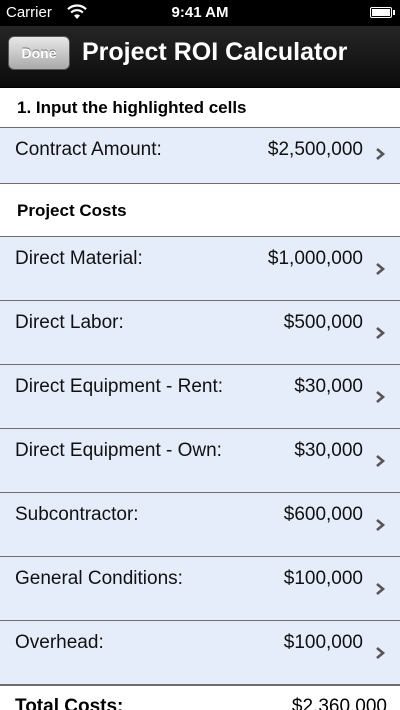 This screenshot has width=400, height=710. I want to click on row-value: $1,000,000, so click(315, 258).